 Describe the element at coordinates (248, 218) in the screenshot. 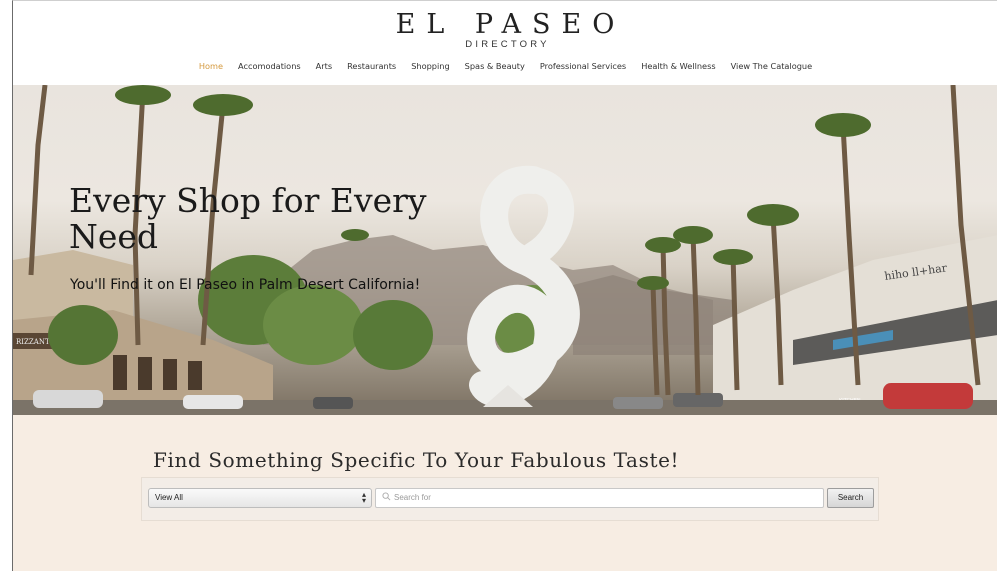

I see `hero-title: Every Shop for Every Need` at that location.